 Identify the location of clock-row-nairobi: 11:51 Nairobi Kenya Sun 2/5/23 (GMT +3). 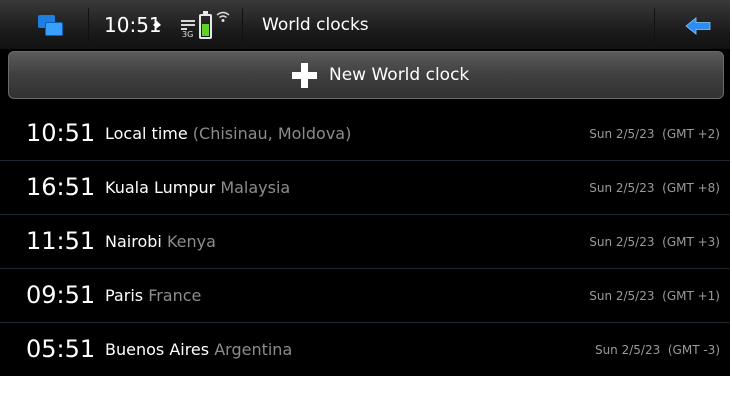
(365, 242).